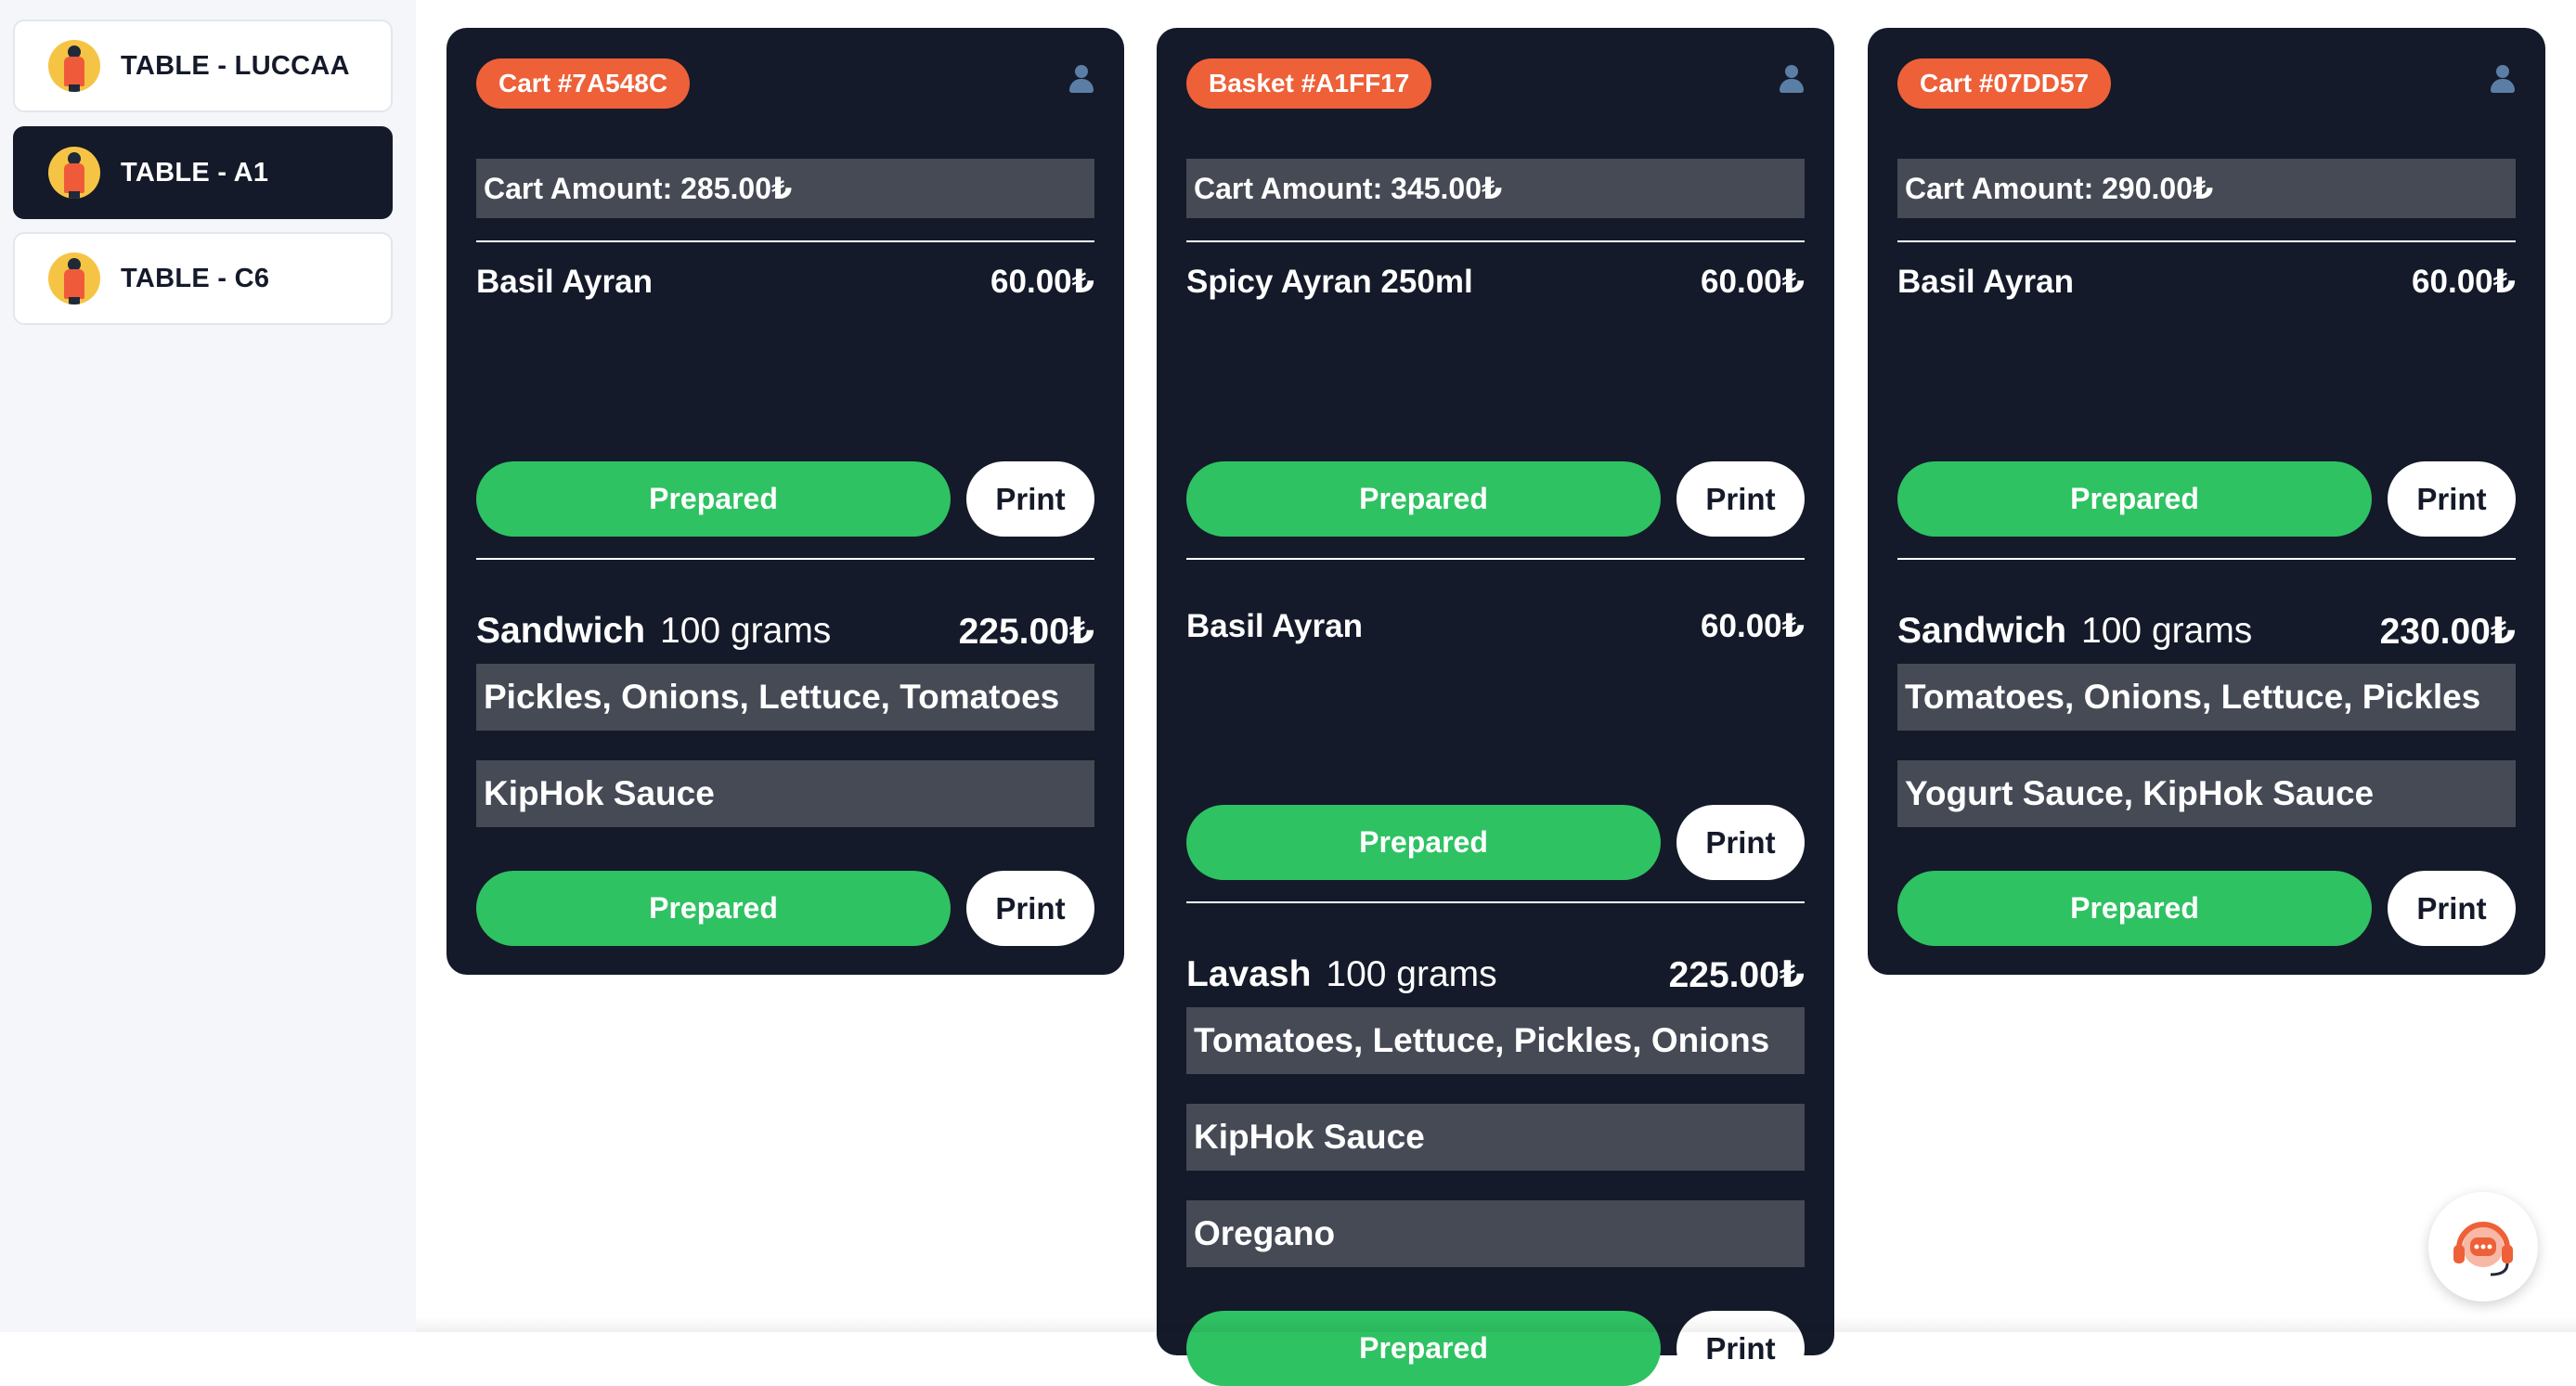  I want to click on cart-amount: Cart Amount: 285.00₺, so click(785, 189).